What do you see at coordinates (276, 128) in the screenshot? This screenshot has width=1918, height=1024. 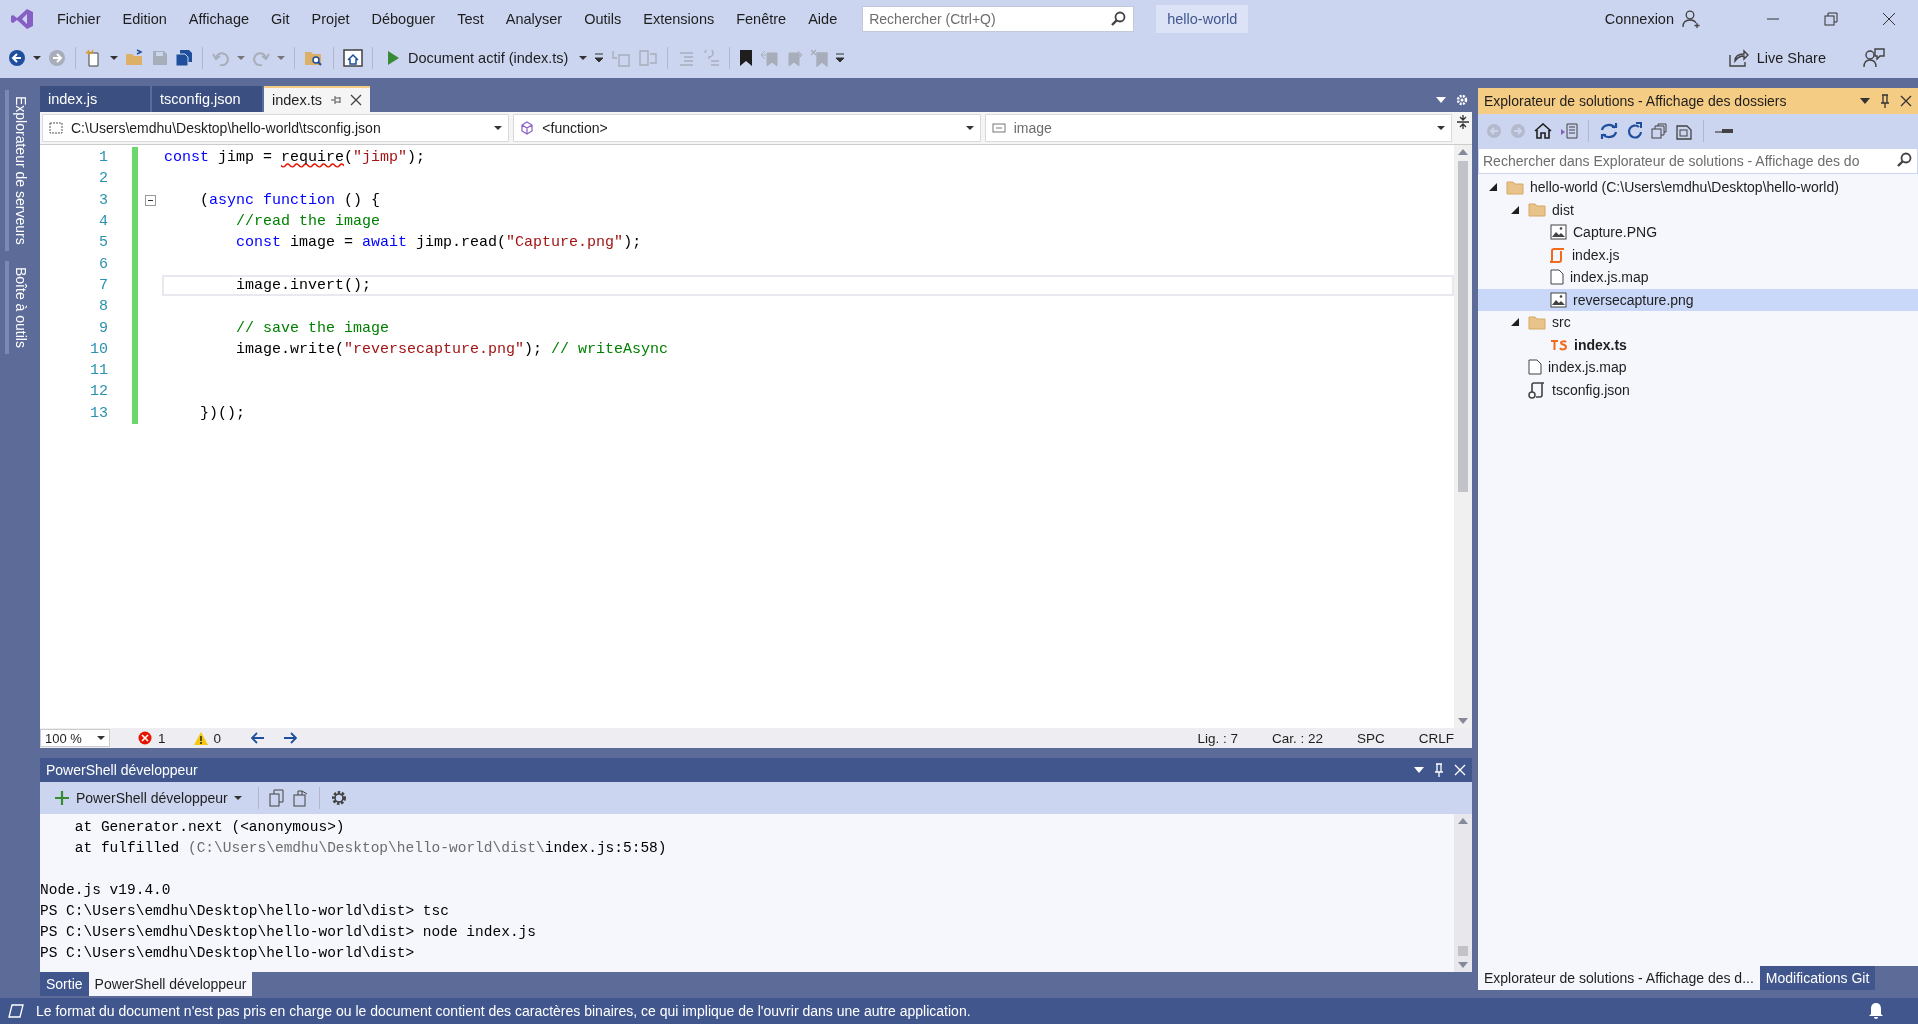 I see `project-dropdown: C:\Users\emdhu\Desktop\hello-world\tsconfig.json` at bounding box center [276, 128].